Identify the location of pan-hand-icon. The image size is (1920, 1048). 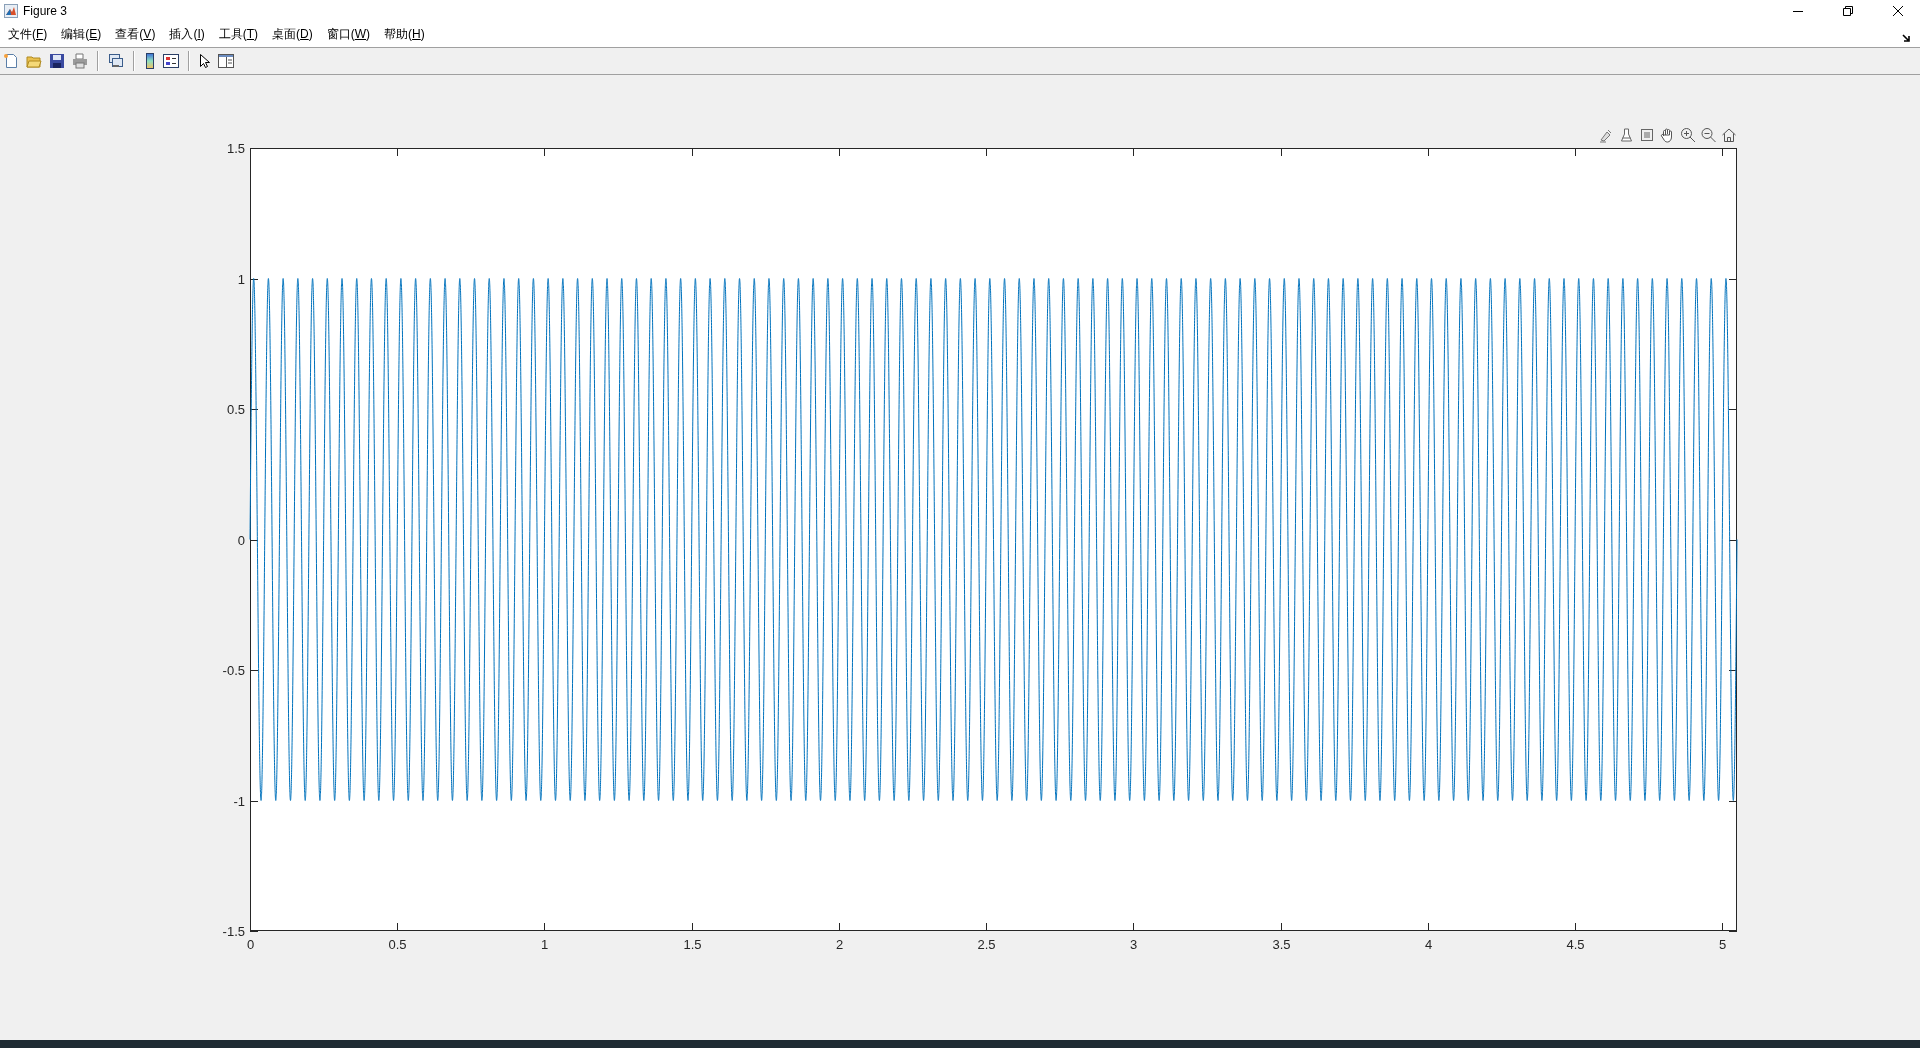
(1666, 135).